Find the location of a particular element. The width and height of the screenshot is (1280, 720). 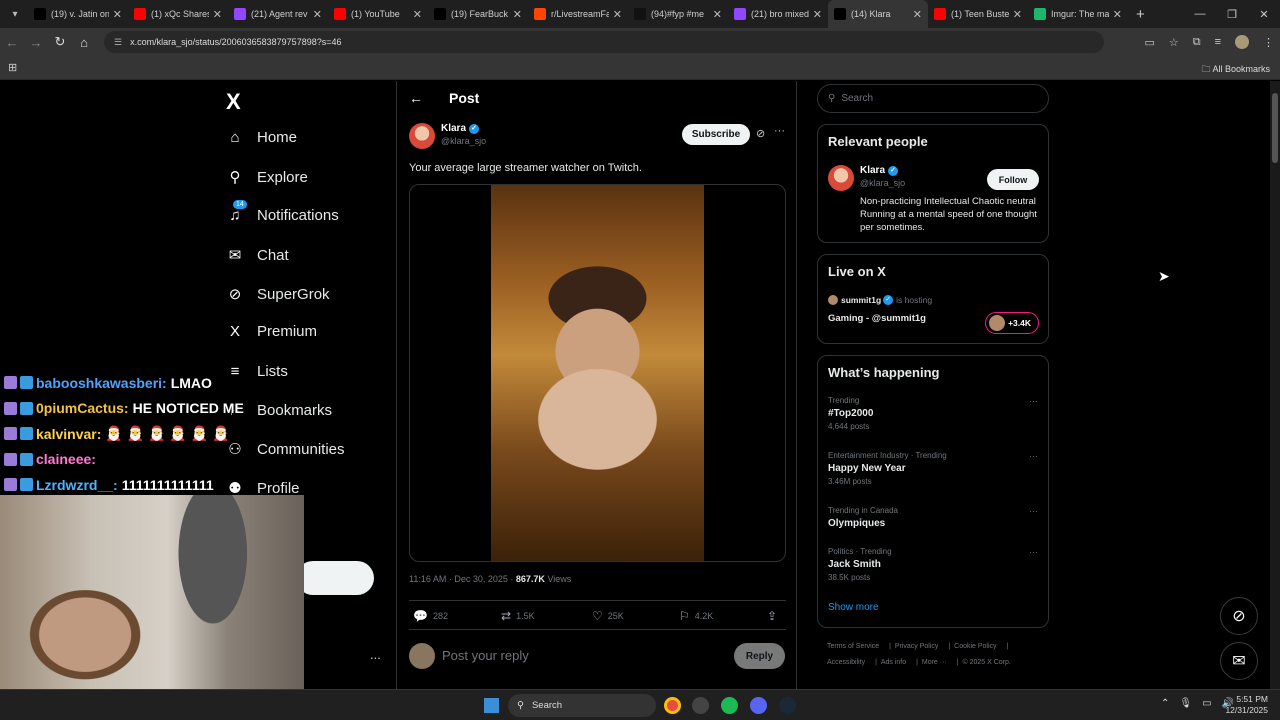

relevant-handle: @klara_sjo is located at coordinates (882, 183).